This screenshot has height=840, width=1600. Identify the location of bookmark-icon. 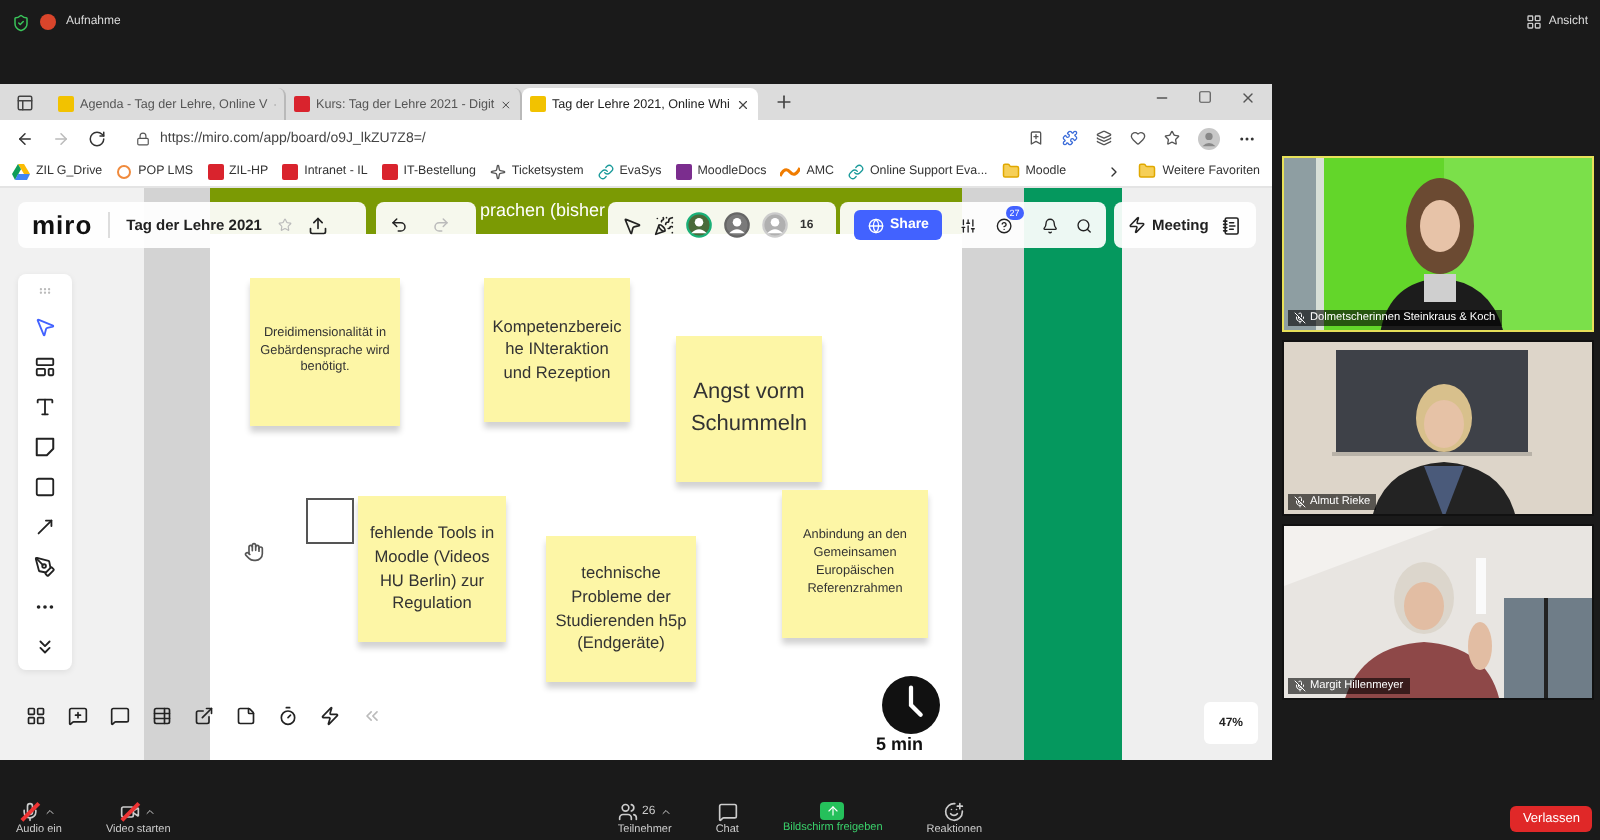
(1036, 138).